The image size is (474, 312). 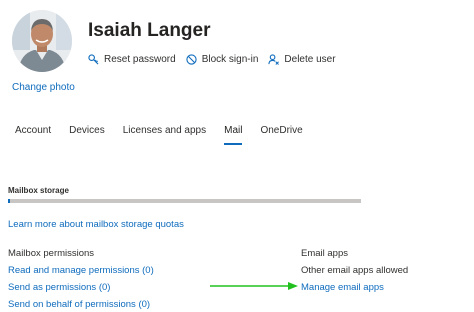 What do you see at coordinates (43, 87) in the screenshot?
I see `change-photo-link: Change photo` at bounding box center [43, 87].